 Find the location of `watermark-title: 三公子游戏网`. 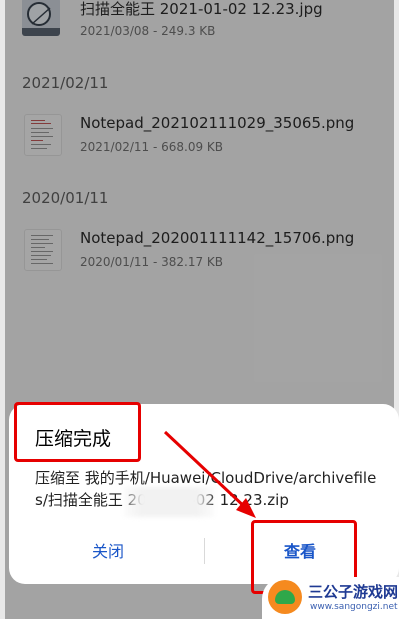

watermark-title: 三公子游戏网 is located at coordinates (353, 592).